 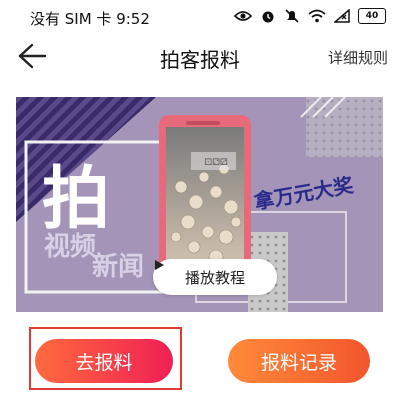 I want to click on report-records-button: 报料记录, so click(x=299, y=361).